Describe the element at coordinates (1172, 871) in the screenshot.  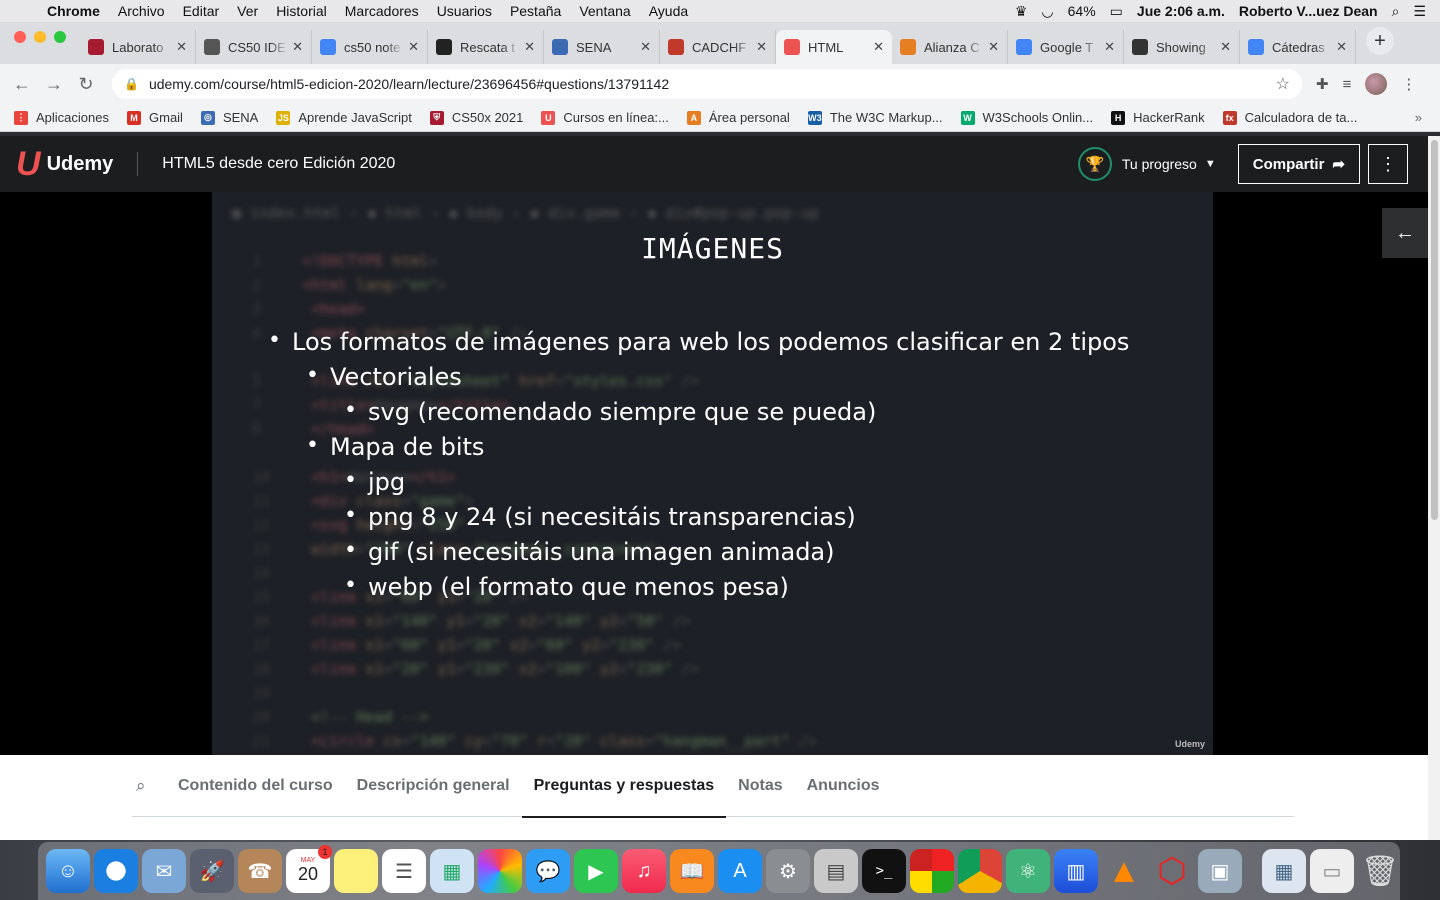
I see `red-hexagon-app-icon: ⬡` at that location.